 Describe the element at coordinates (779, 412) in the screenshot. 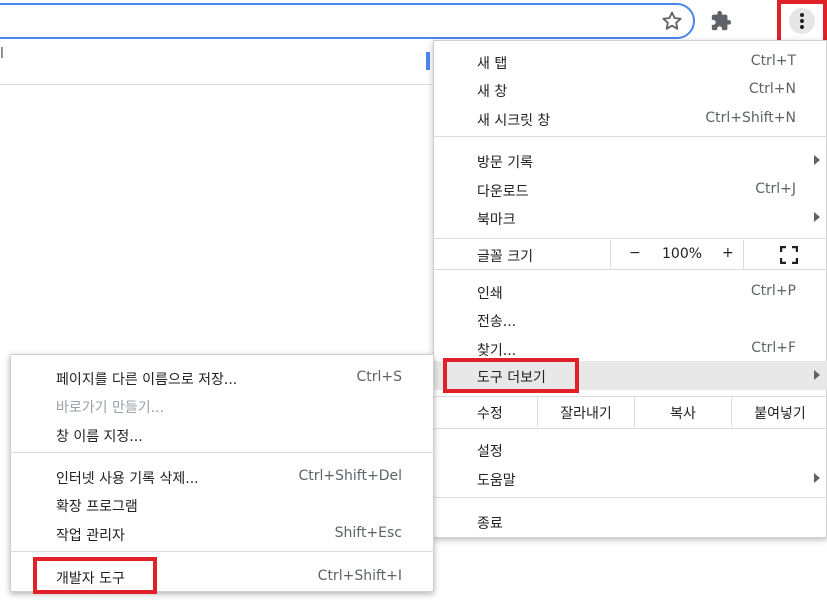

I see `paste-button: 붙여넣기` at that location.